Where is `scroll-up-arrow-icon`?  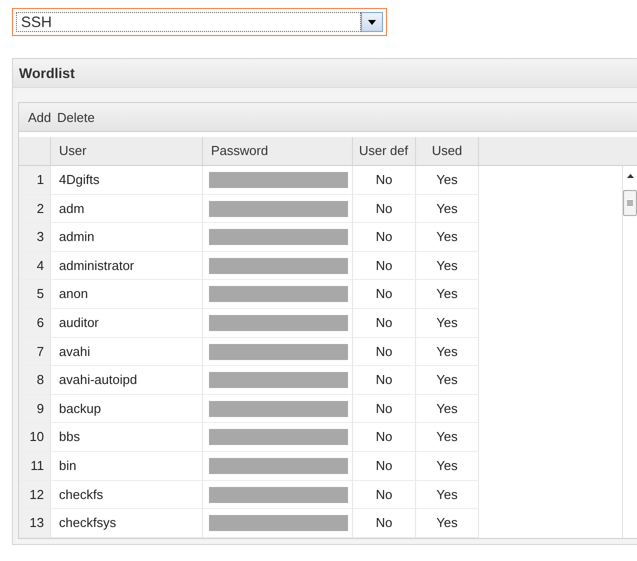
scroll-up-arrow-icon is located at coordinates (630, 176).